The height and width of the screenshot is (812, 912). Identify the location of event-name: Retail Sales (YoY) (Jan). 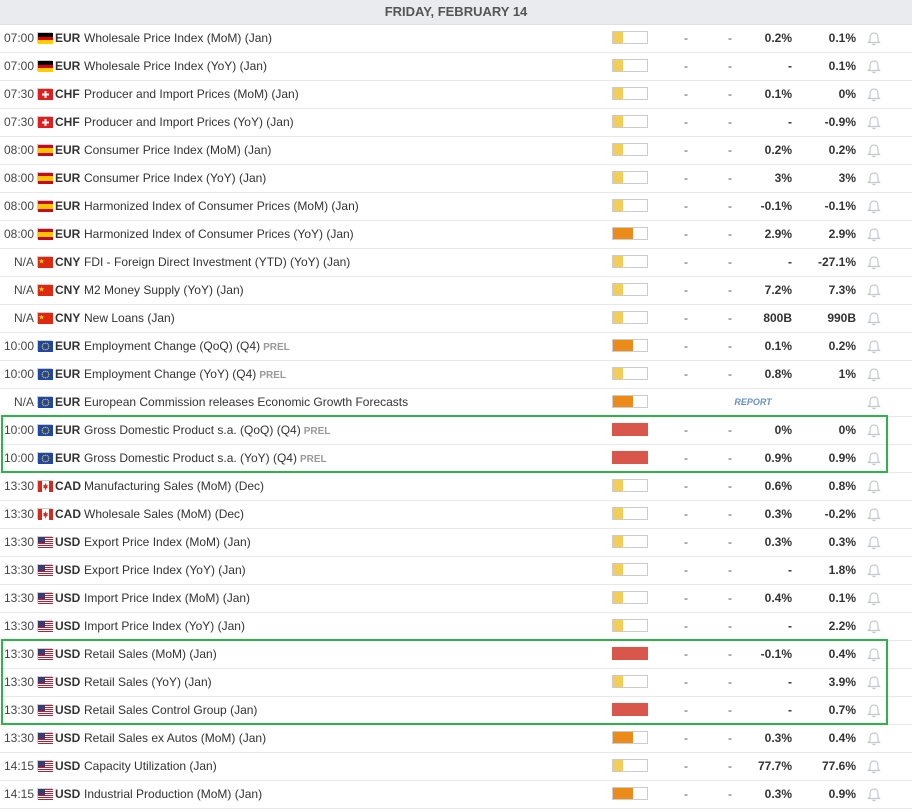
(148, 682).